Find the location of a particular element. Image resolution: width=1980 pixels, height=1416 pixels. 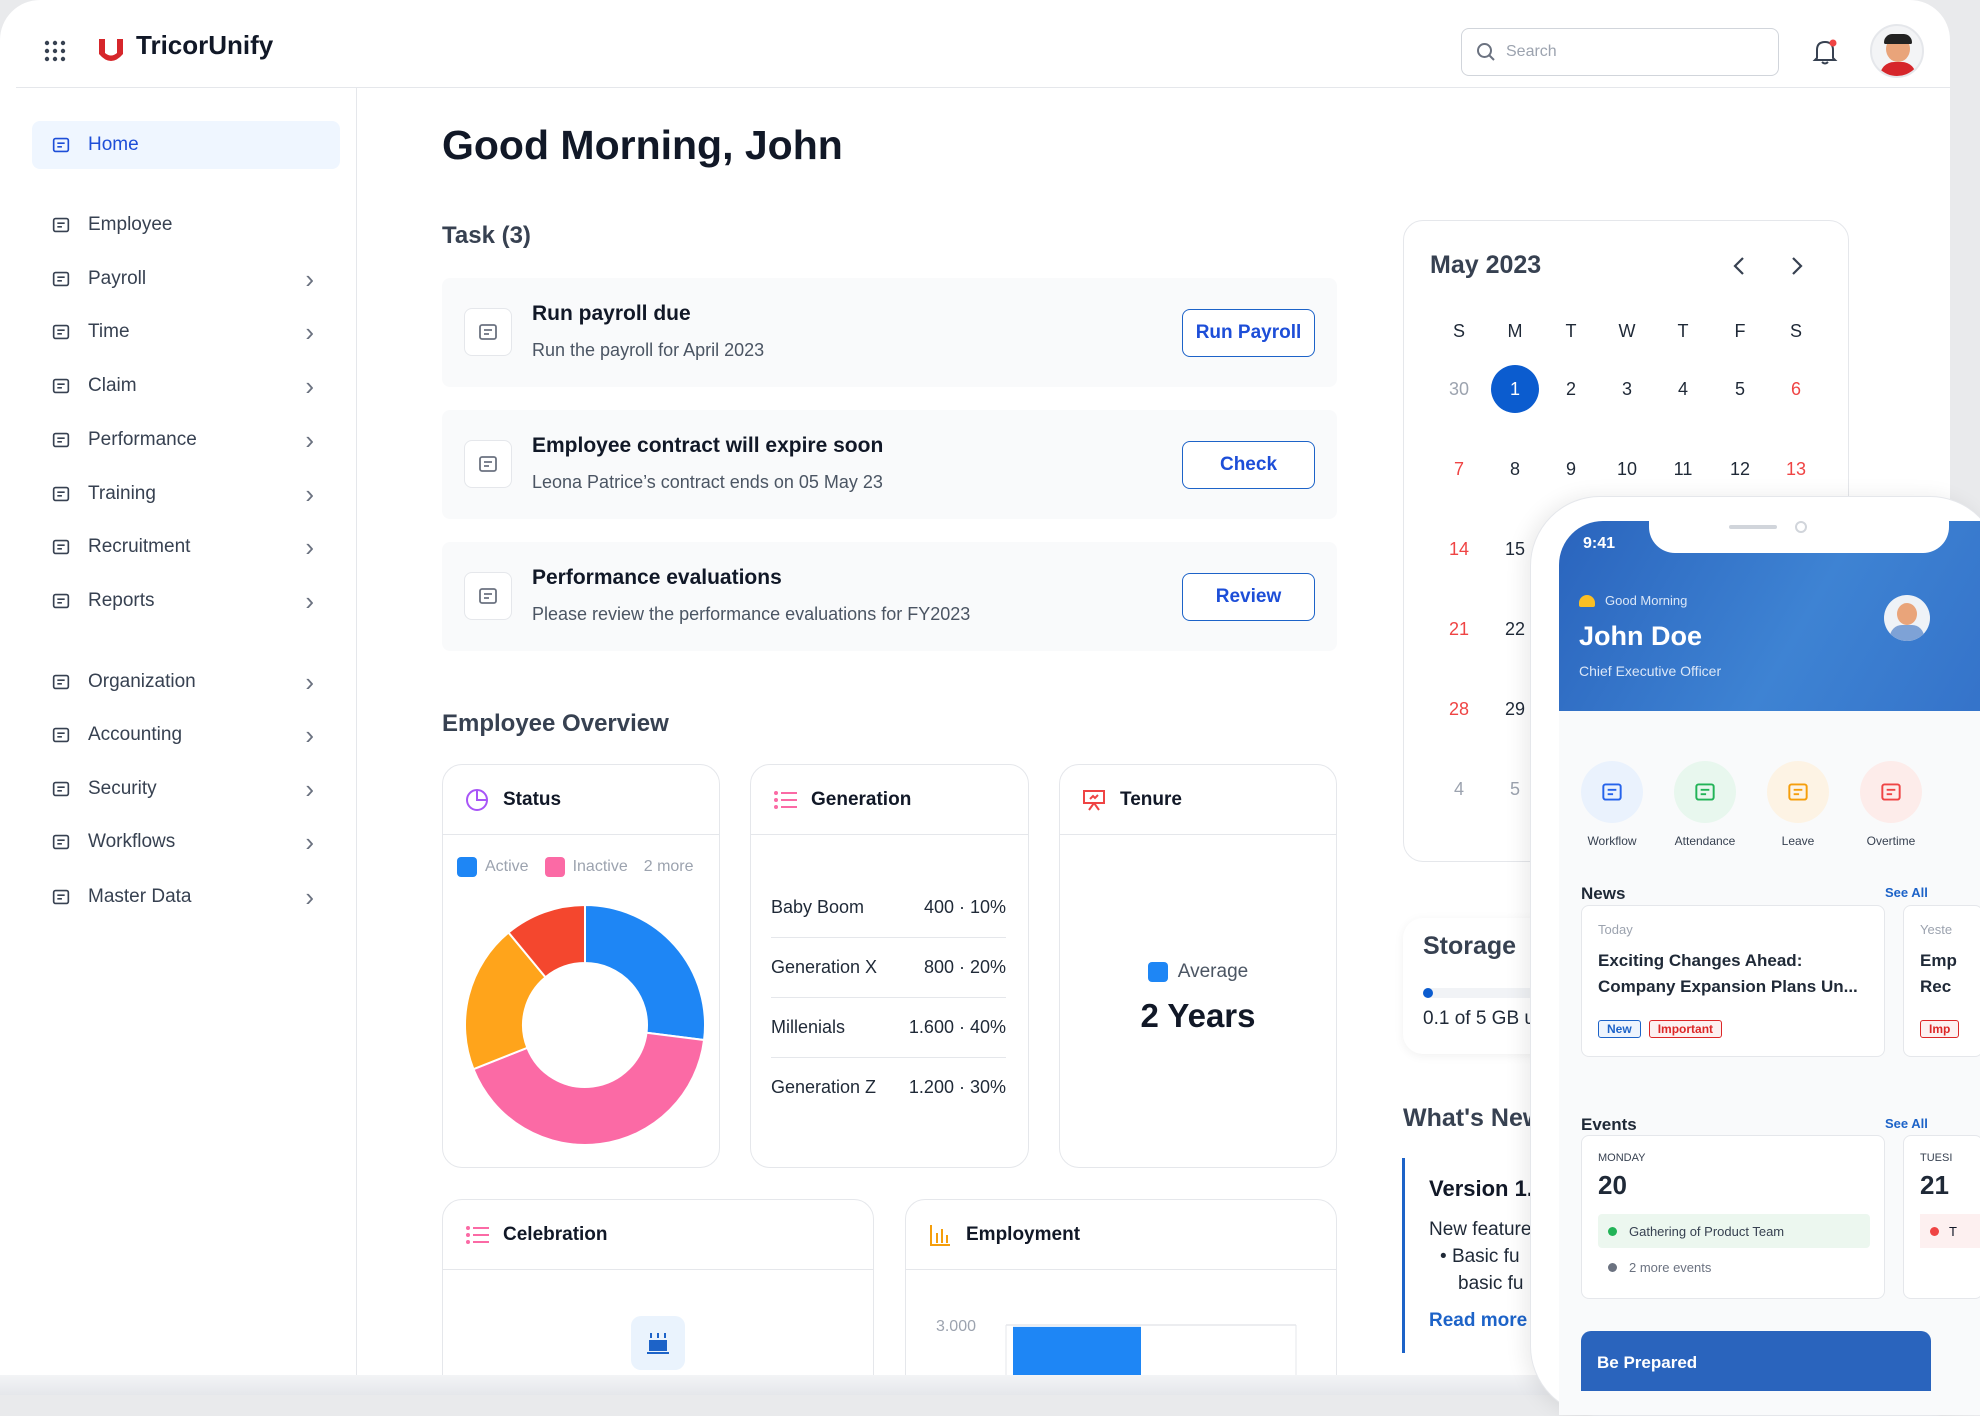

sidebar-item-recruitment: Recruitment › is located at coordinates (186, 547).